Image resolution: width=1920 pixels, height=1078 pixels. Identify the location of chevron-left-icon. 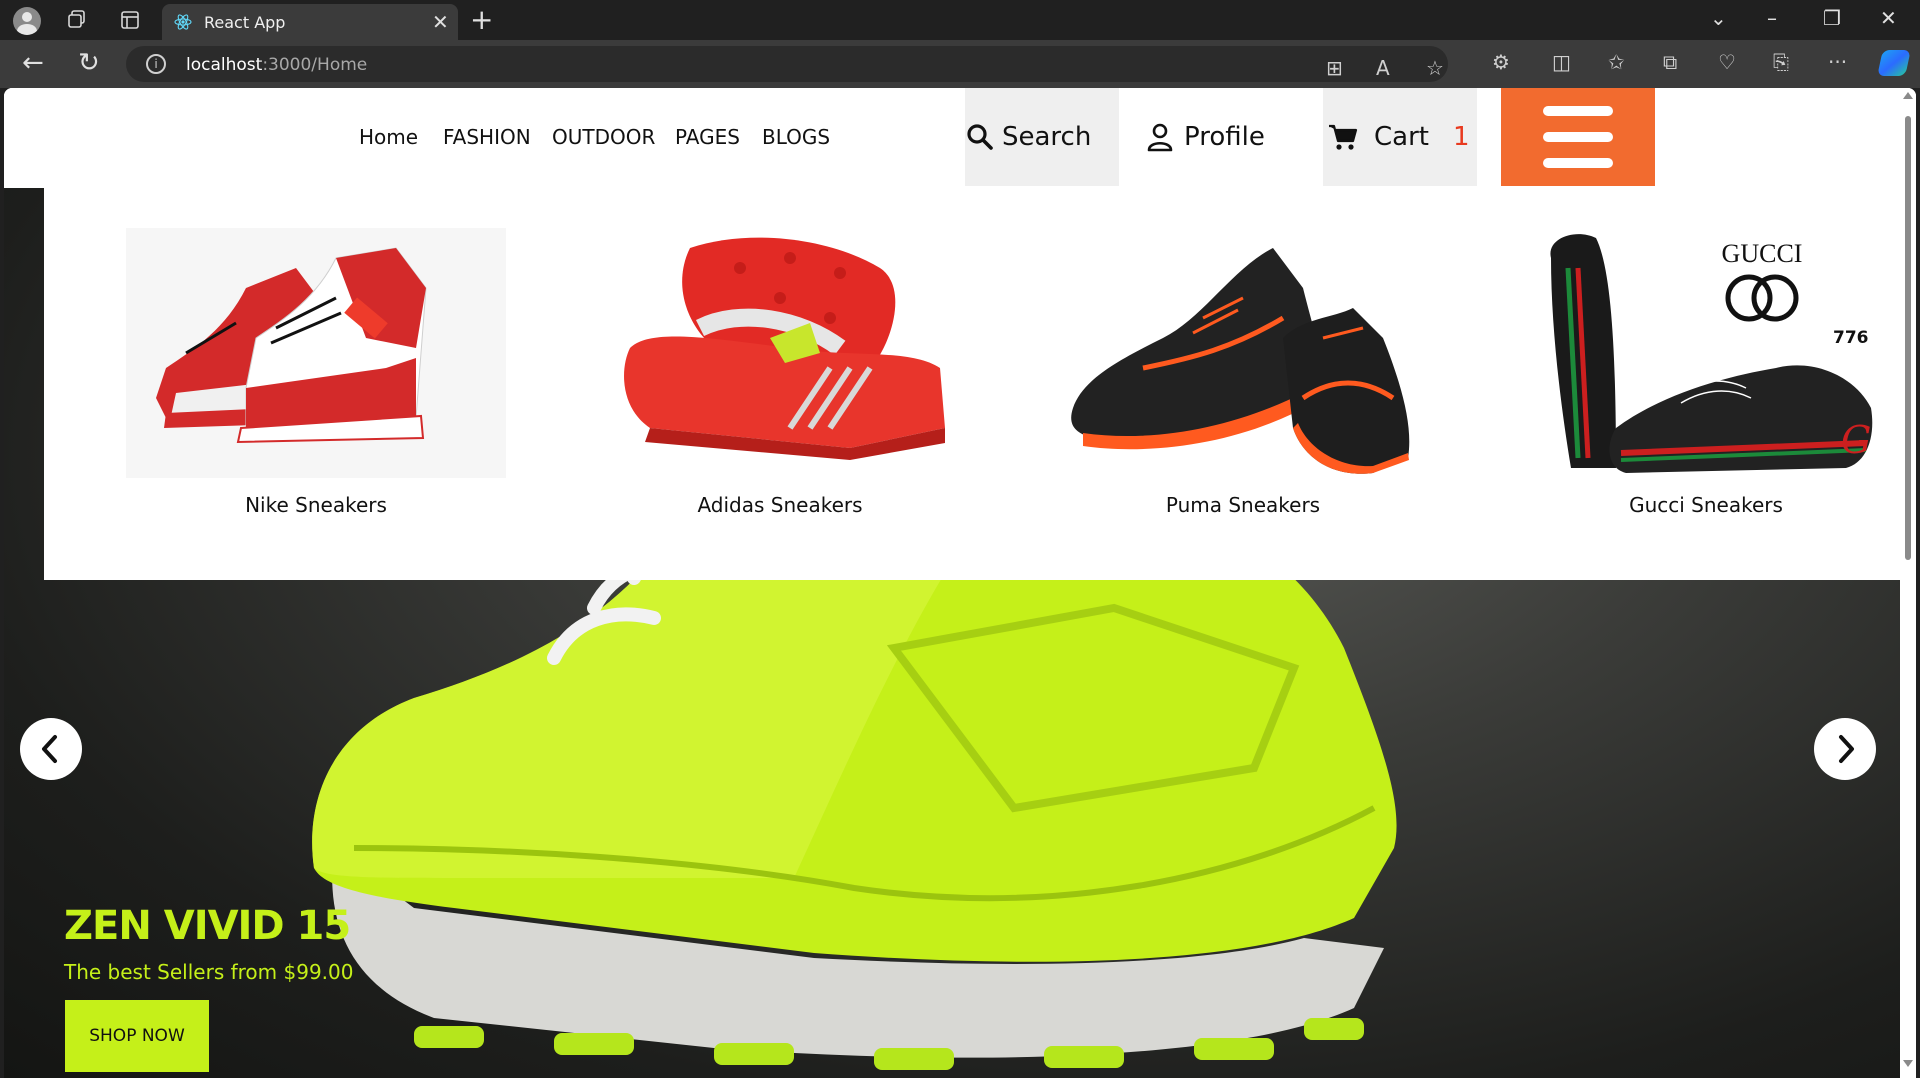
(49, 749).